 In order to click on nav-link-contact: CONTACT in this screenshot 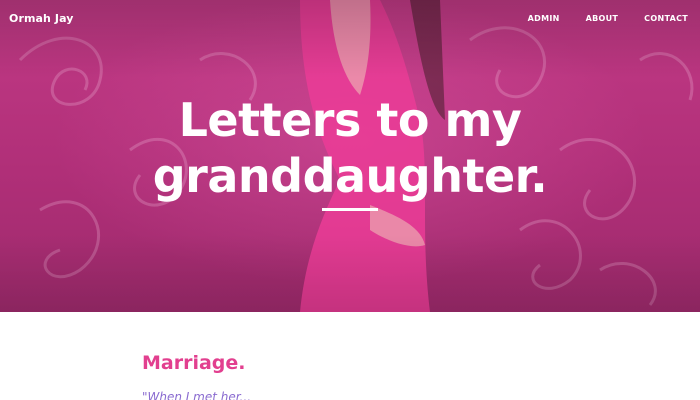, I will do `click(666, 18)`.